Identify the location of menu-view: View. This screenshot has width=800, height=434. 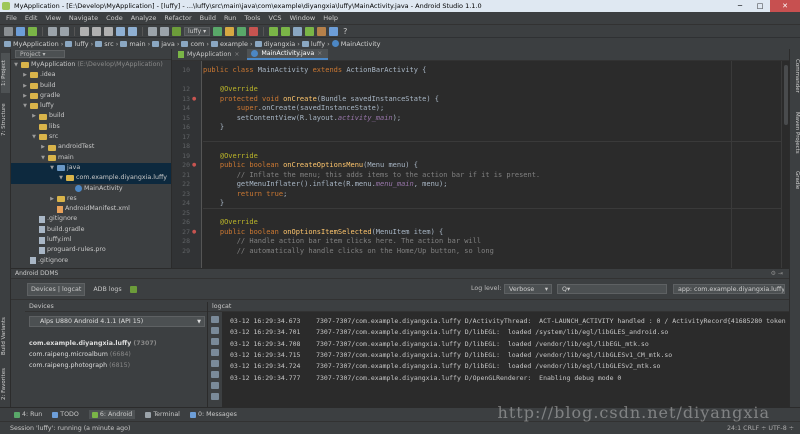
(52, 18).